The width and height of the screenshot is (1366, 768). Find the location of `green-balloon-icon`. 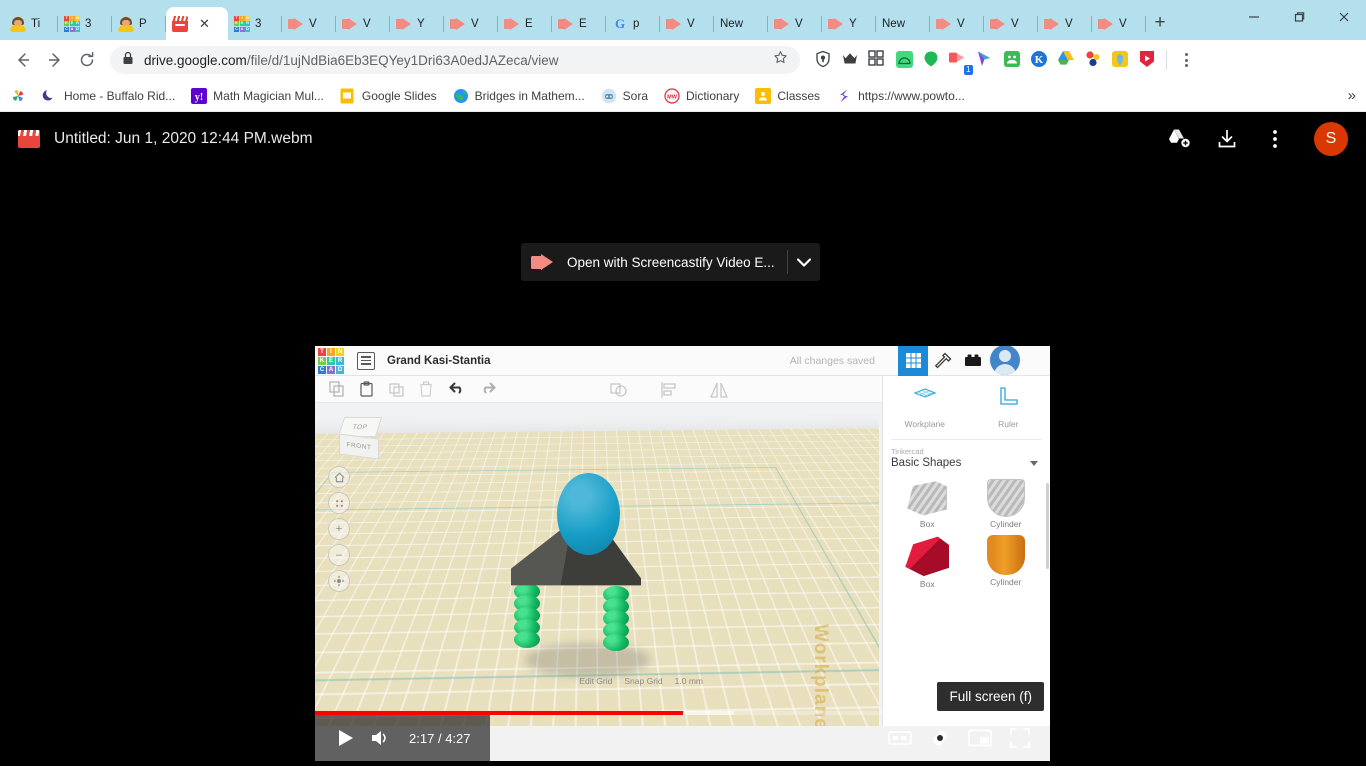

green-balloon-icon is located at coordinates (932, 60).